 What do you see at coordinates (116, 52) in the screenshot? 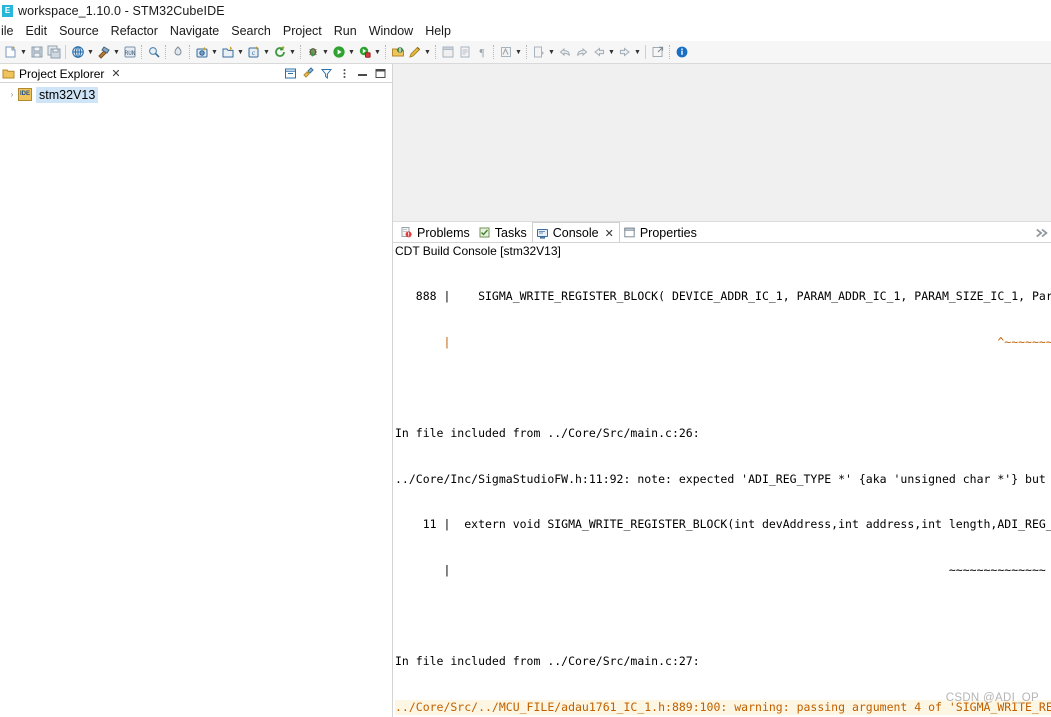
I see `build-hammer-dropdown-arrow: ▼` at bounding box center [116, 52].